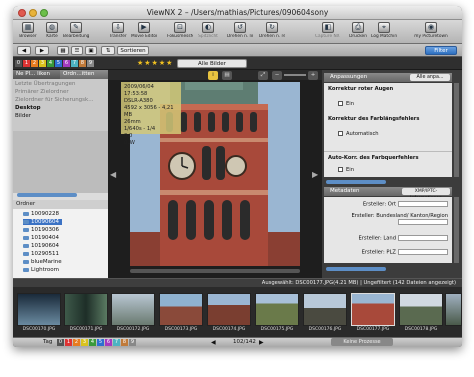 The width and height of the screenshot is (474, 377). Describe the element at coordinates (41, 270) in the screenshot. I see `folder-item: Lightroom` at that location.